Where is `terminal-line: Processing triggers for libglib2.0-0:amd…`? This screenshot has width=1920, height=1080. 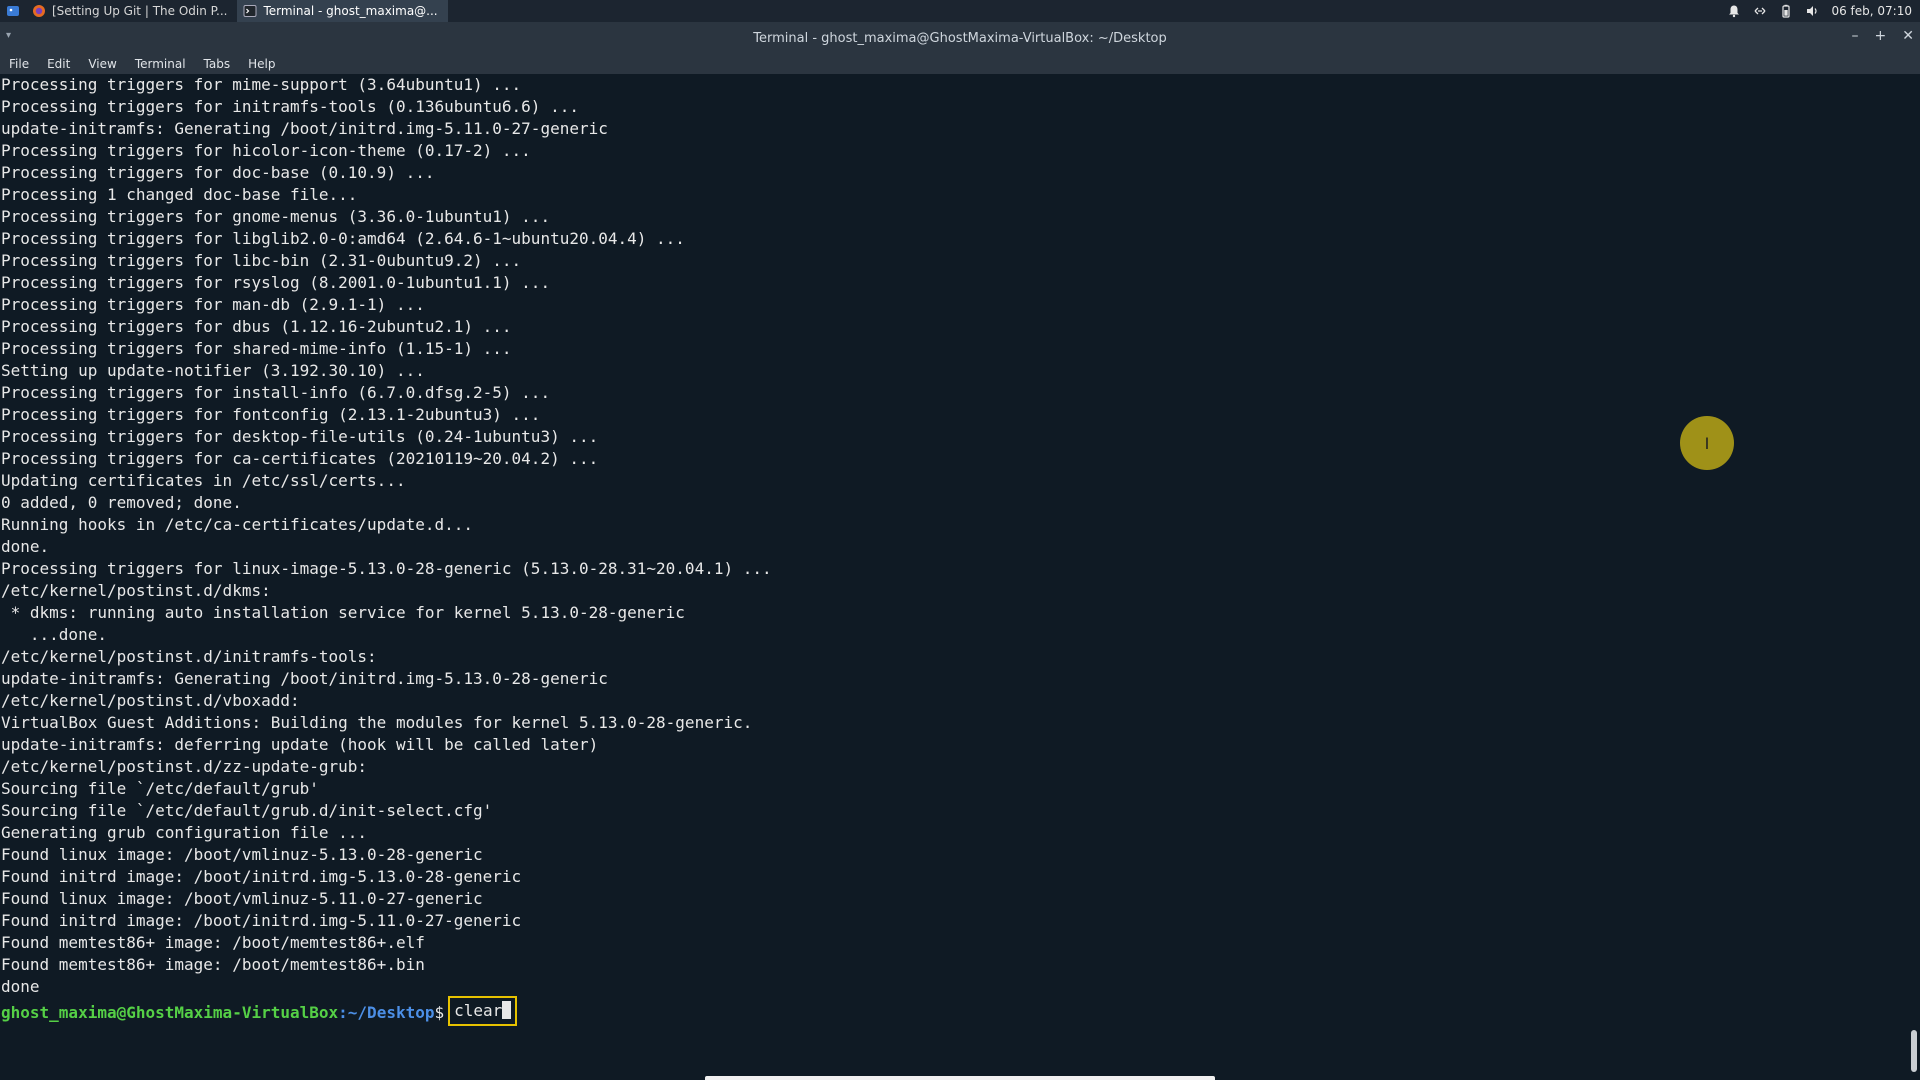 terminal-line: Processing triggers for libglib2.0-0:amd… is located at coordinates (343, 238).